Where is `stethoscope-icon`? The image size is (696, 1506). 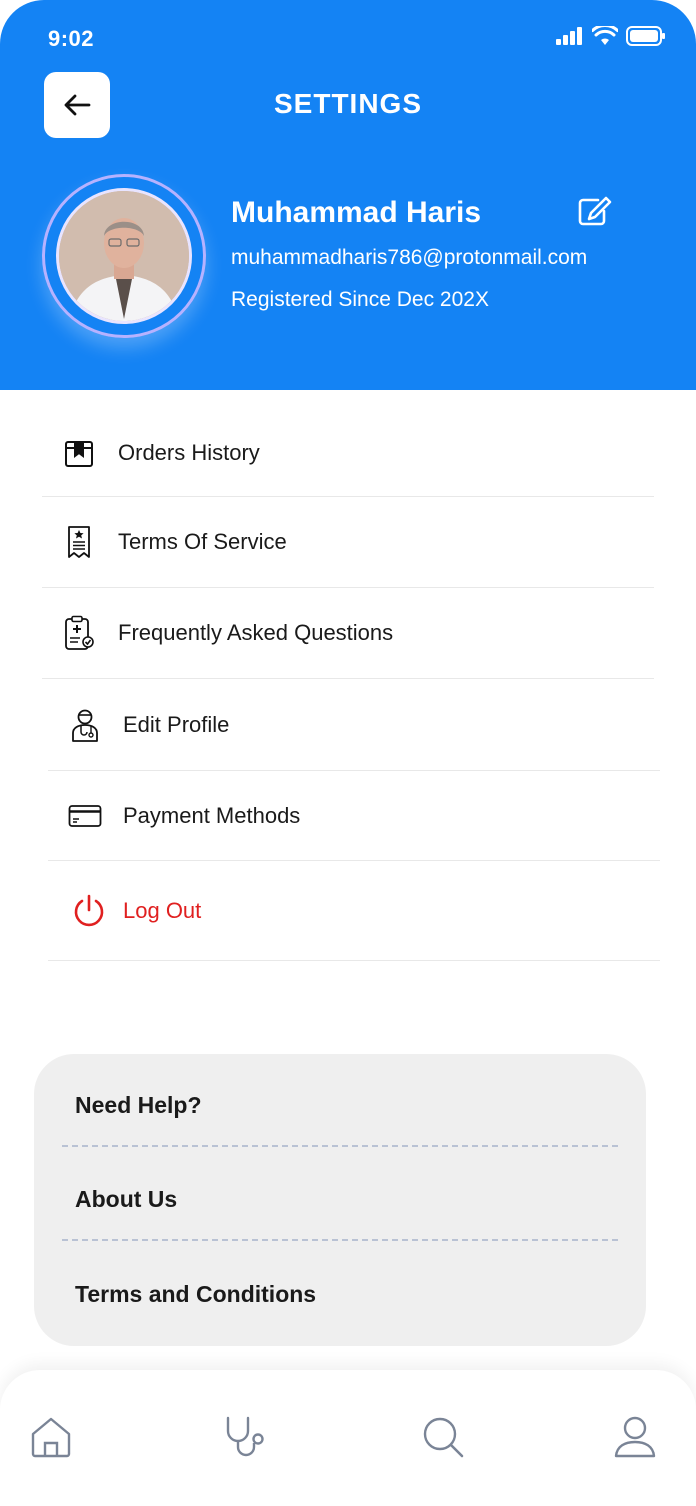
stethoscope-icon is located at coordinates (245, 1436).